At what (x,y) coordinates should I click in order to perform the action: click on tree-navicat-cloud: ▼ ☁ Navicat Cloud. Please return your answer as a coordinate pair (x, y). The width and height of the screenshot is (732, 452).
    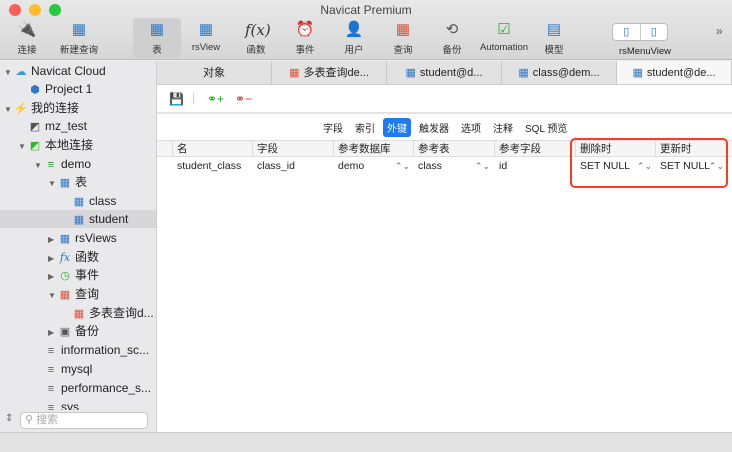
    Looking at the image, I should click on (55, 71).